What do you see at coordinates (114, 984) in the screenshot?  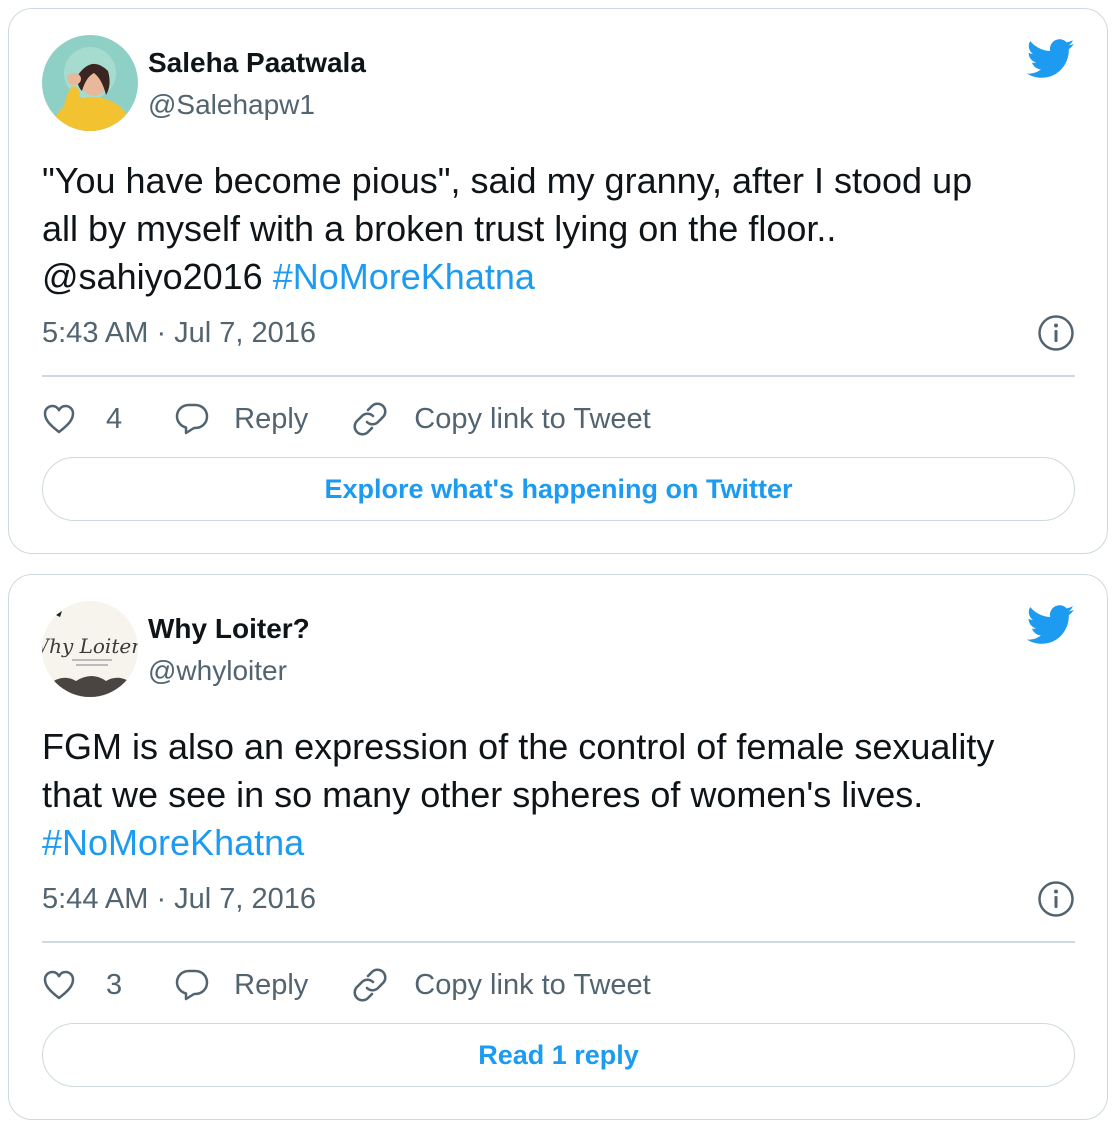 I see `like-count: 3` at bounding box center [114, 984].